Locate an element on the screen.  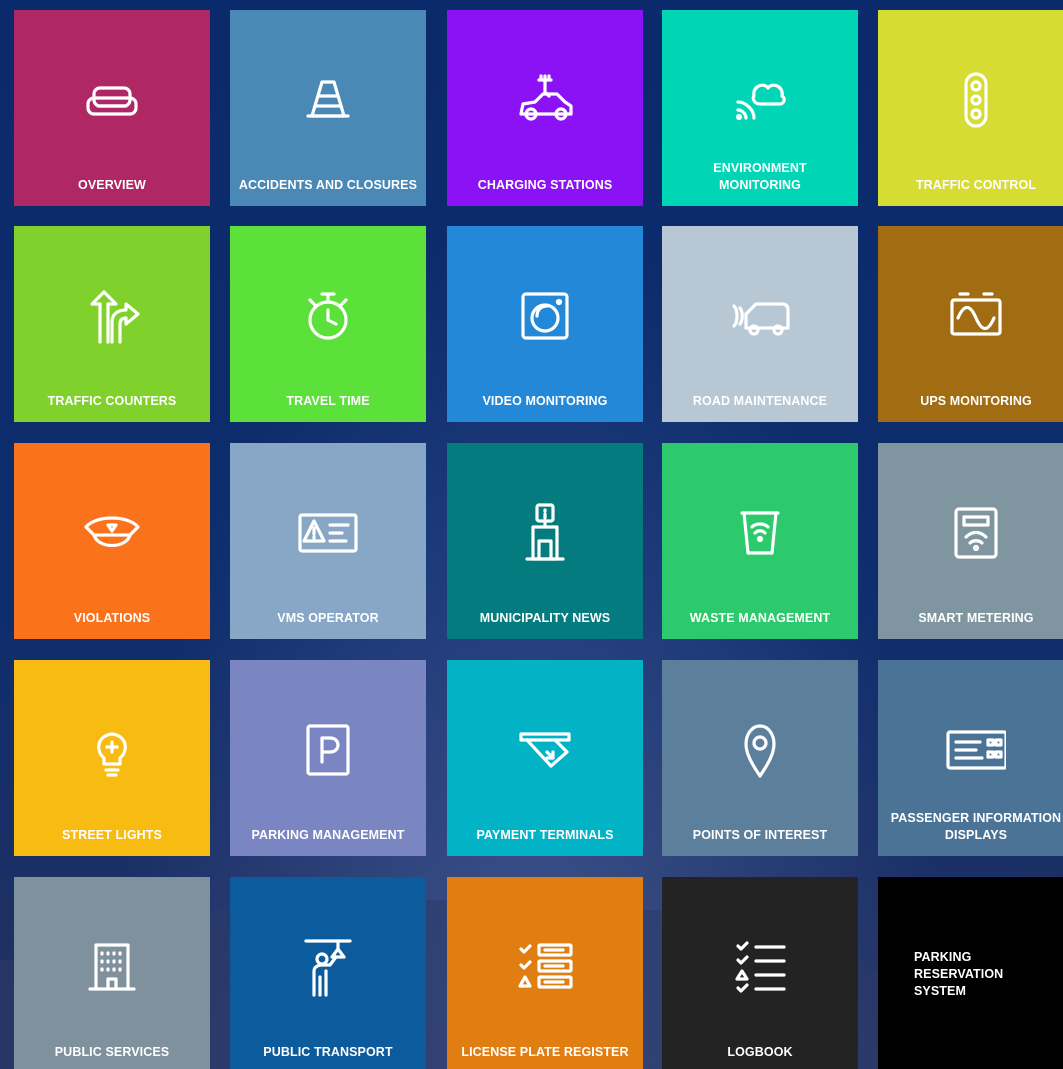
tile-label: PASSENGER INFORMATION DISPLAYS is located at coordinates (976, 826).